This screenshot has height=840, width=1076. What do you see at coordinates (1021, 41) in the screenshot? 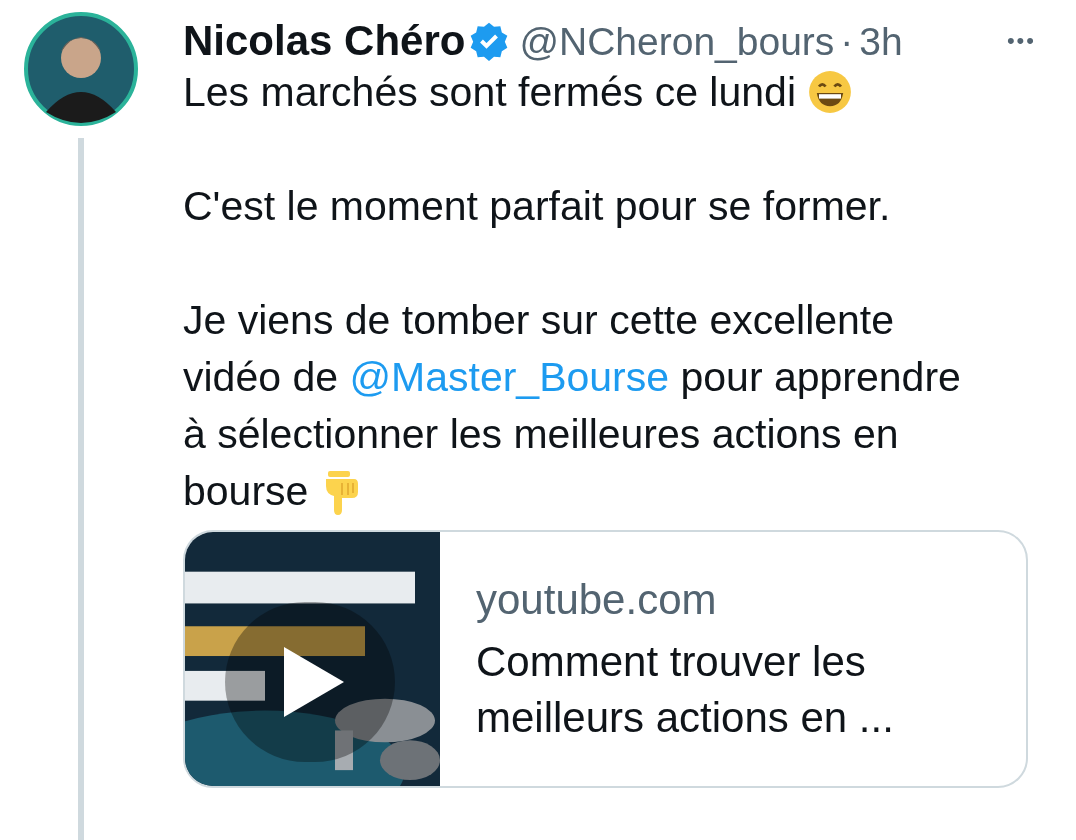
I see `more-button: •••` at bounding box center [1021, 41].